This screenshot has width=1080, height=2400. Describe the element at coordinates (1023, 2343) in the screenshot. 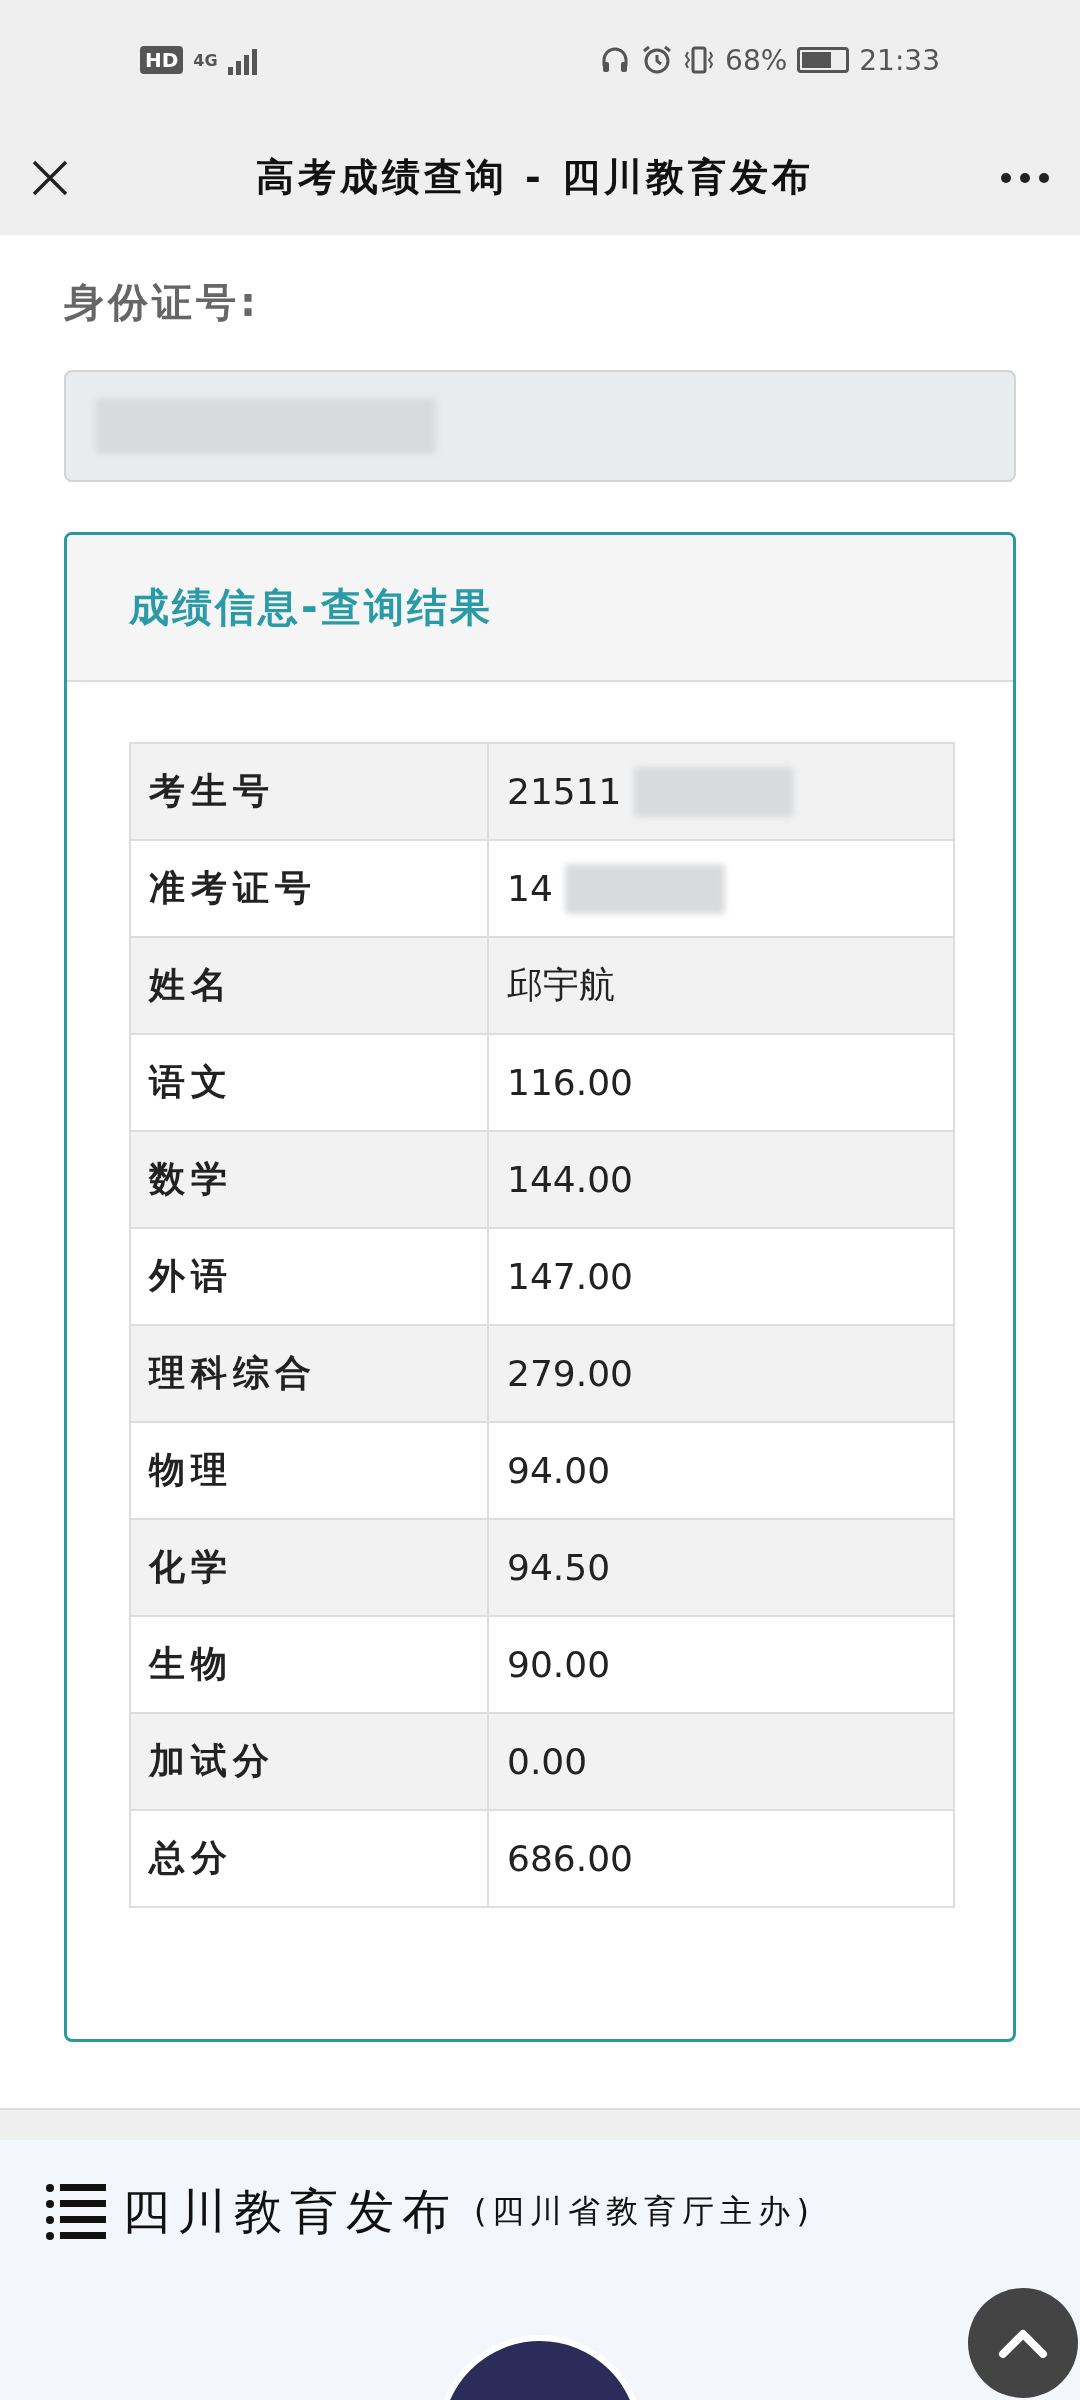

I see `chevron-up-icon` at that location.